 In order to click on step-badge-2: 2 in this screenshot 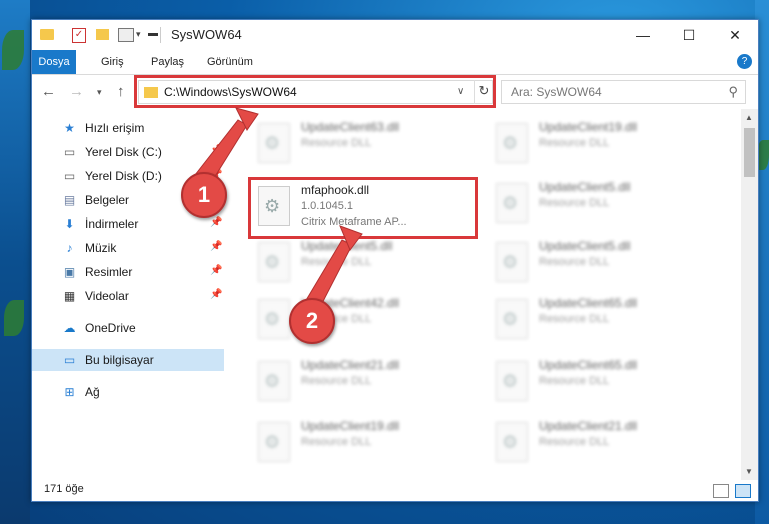, I will do `click(312, 321)`.